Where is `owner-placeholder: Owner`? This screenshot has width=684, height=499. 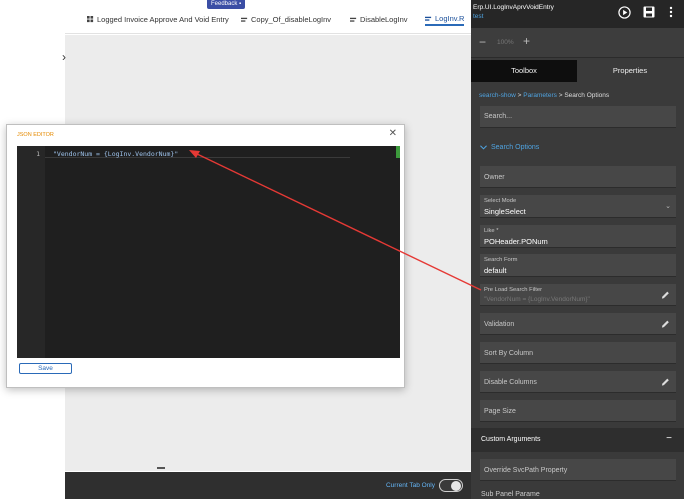
owner-placeholder: Owner is located at coordinates (494, 177).